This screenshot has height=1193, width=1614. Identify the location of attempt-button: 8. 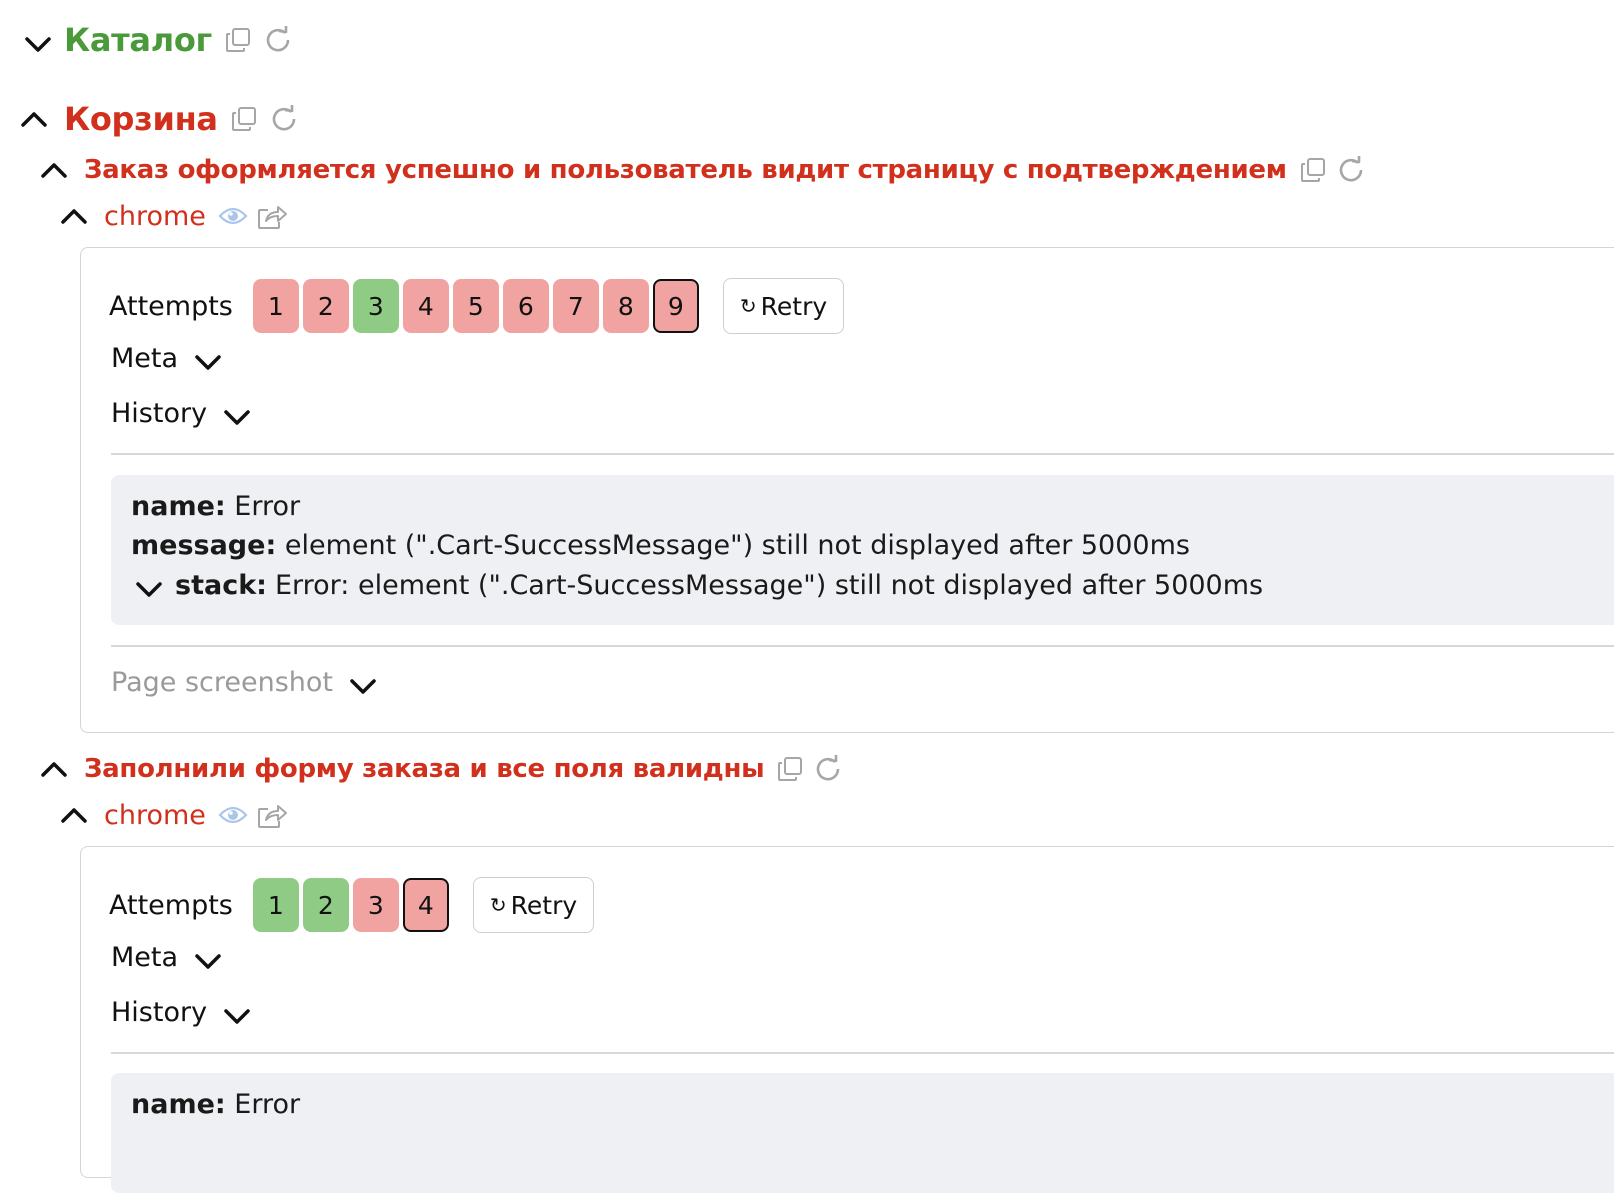
(625, 306).